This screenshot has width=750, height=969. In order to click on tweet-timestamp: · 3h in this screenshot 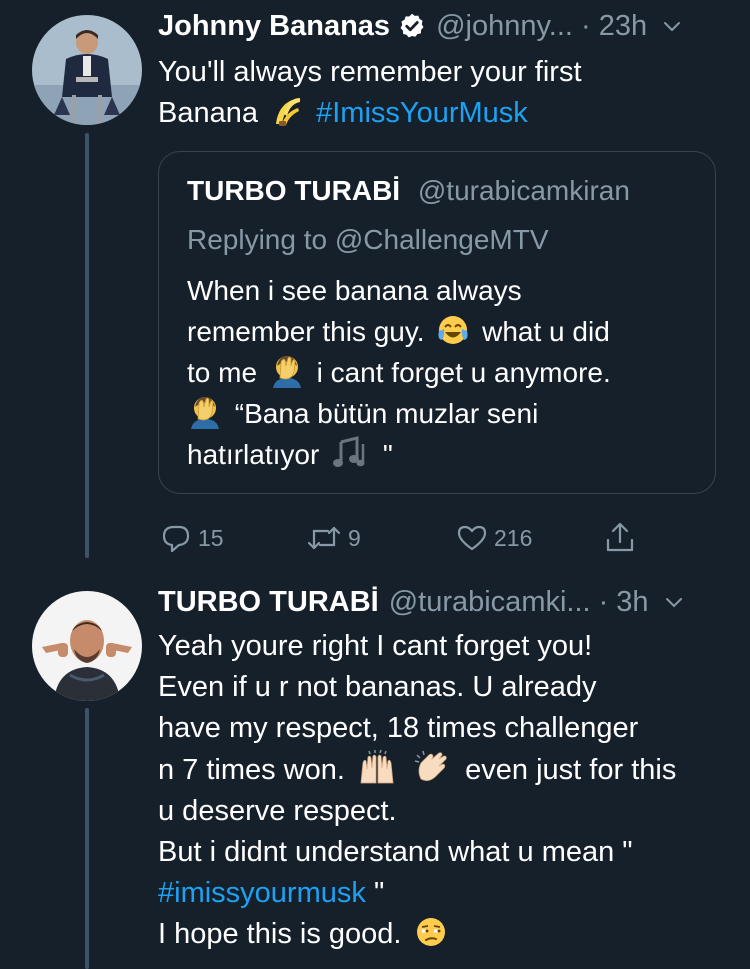, I will do `click(624, 602)`.